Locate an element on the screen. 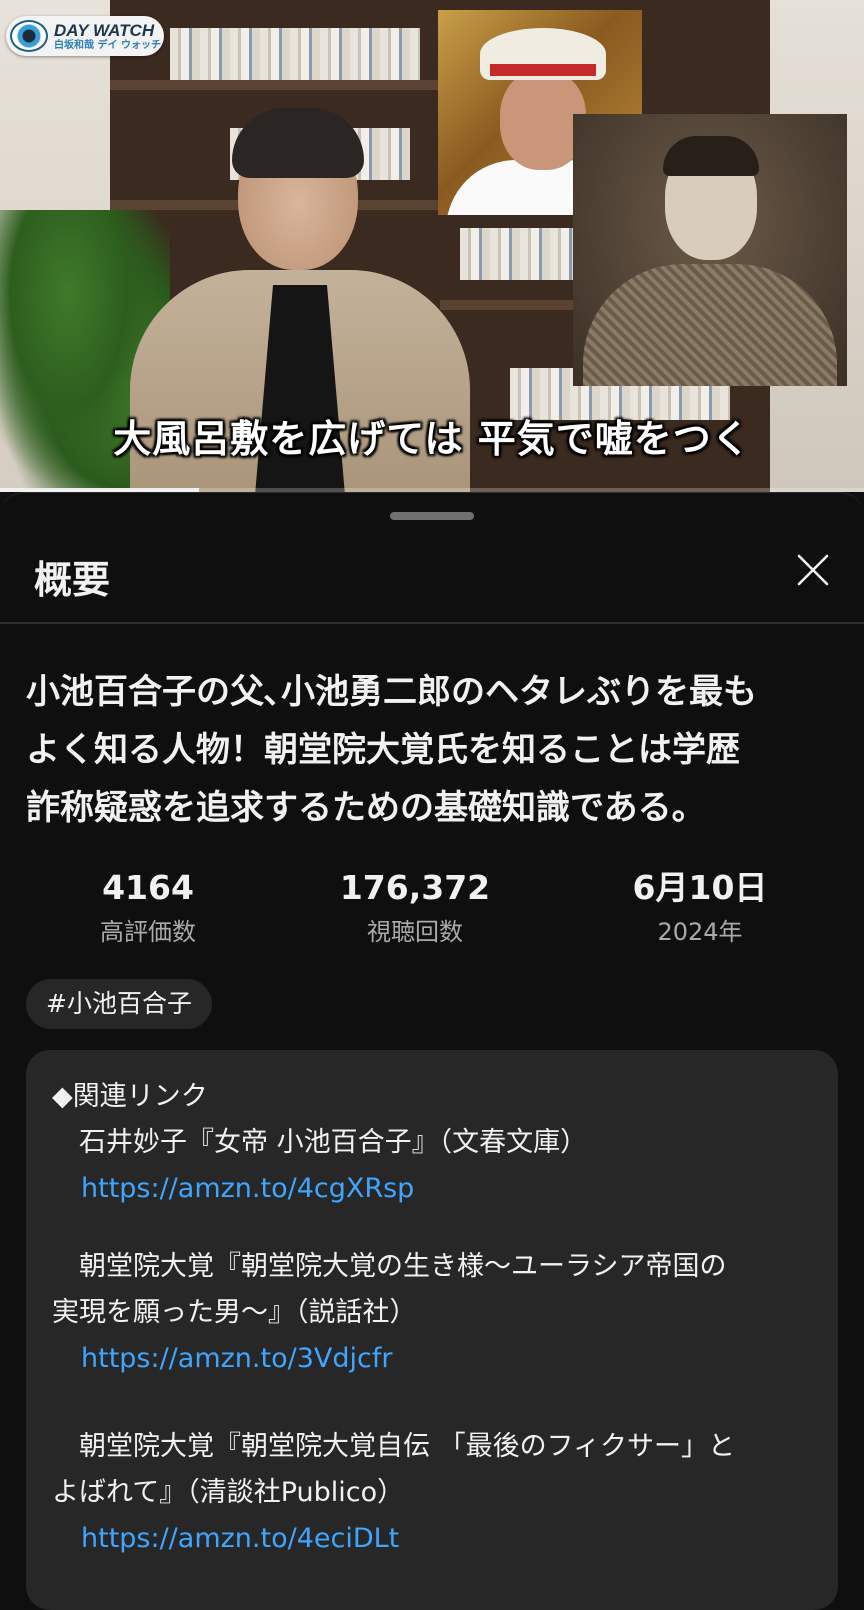 This screenshot has height=1610, width=864. stat-value: 6月10日 is located at coordinates (700, 887).